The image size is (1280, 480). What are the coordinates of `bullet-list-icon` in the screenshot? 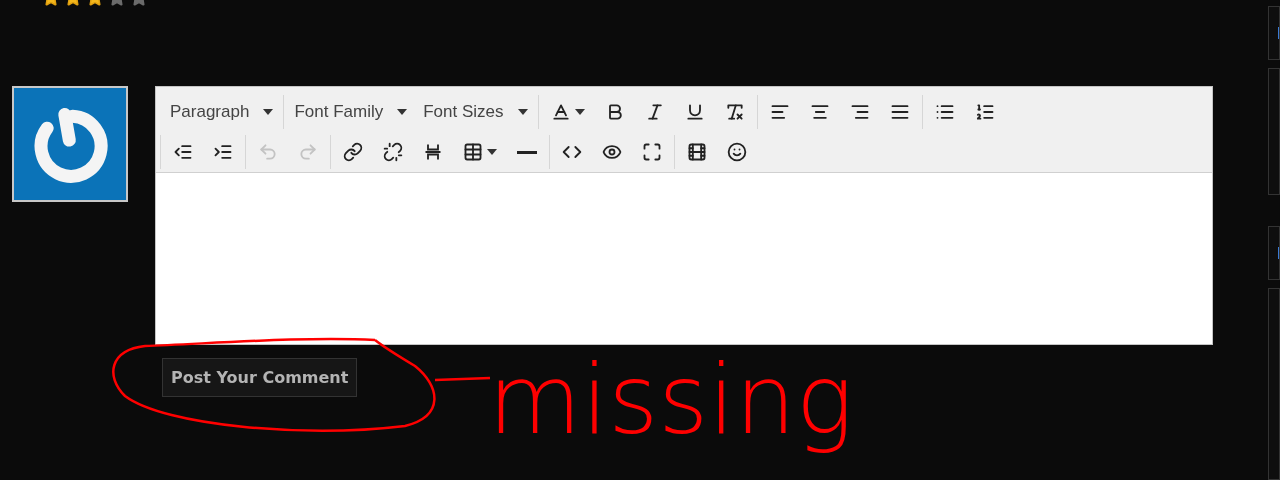 It's located at (944, 112).